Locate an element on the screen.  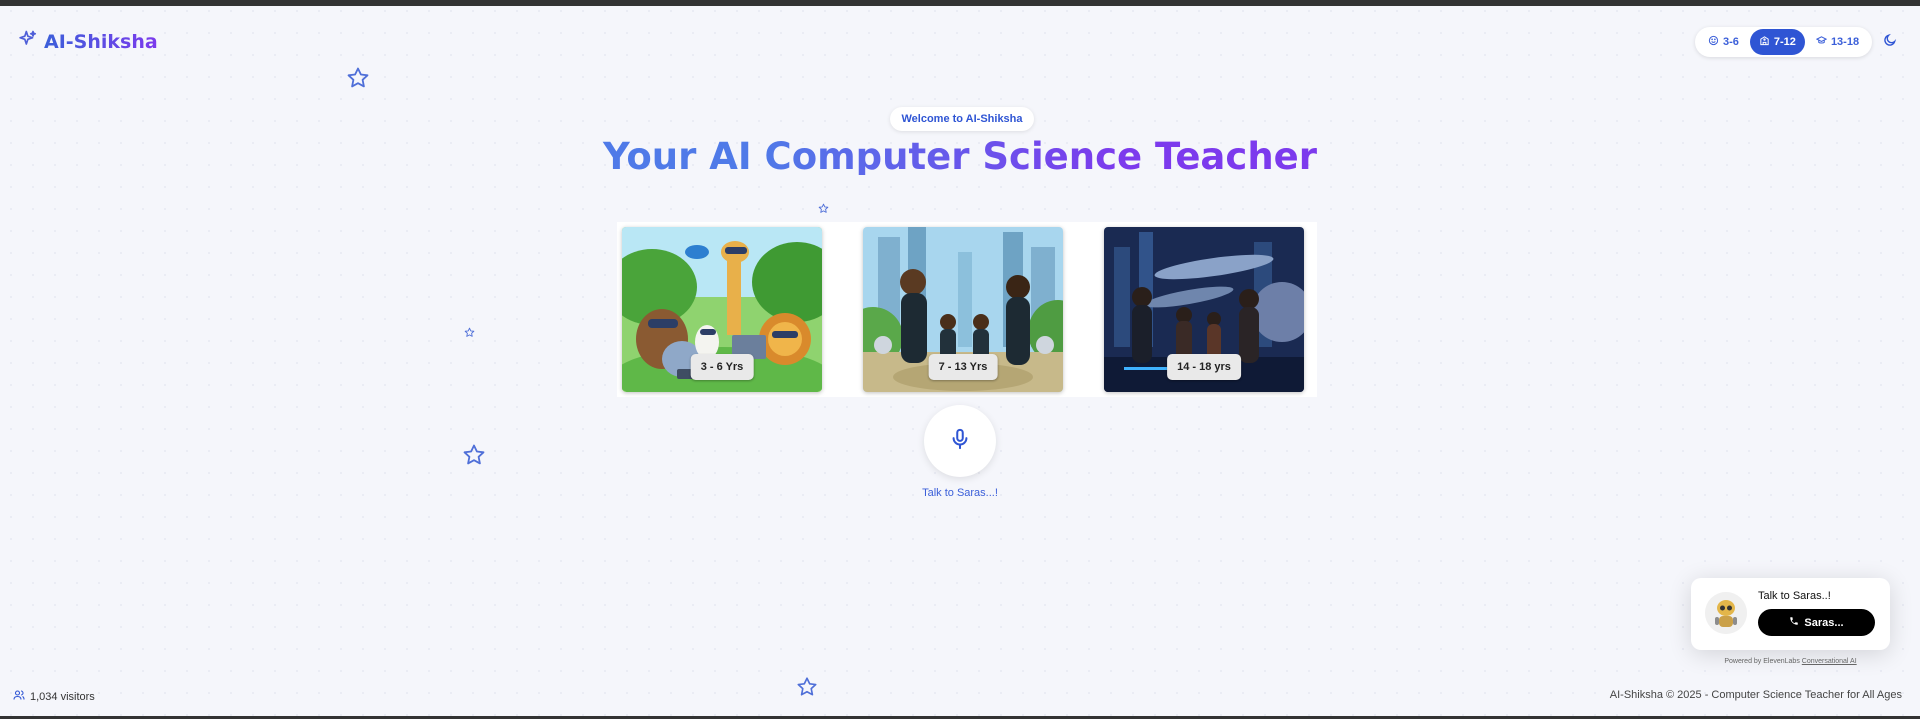
age-filter-label: 7-12 is located at coordinates (1784, 42).